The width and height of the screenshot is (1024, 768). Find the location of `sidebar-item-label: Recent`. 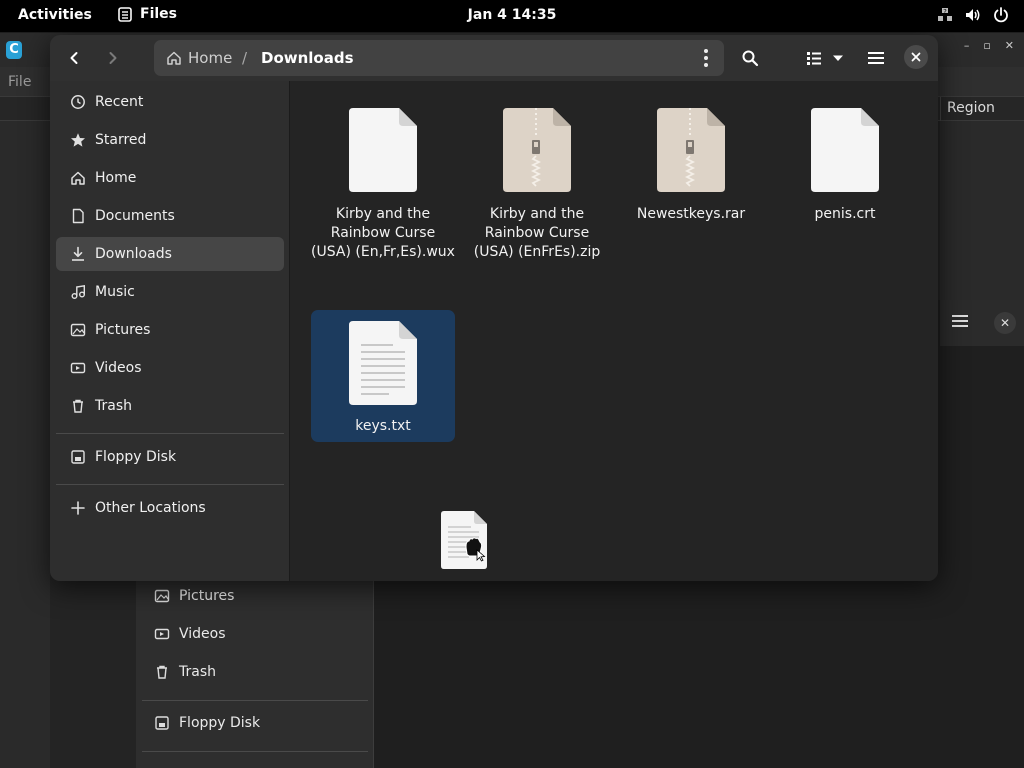

sidebar-item-label: Recent is located at coordinates (119, 102).